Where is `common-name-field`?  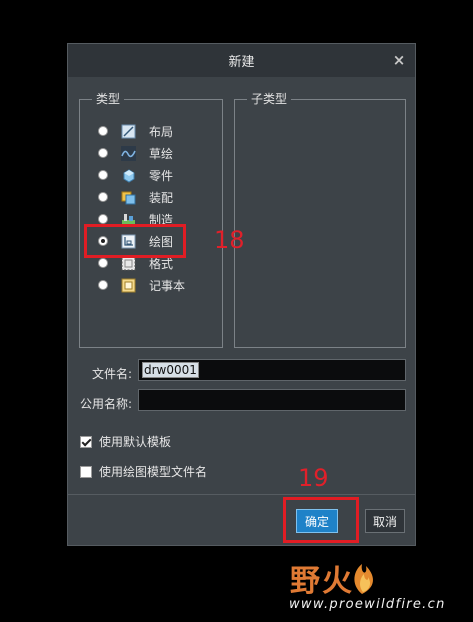 common-name-field is located at coordinates (272, 400).